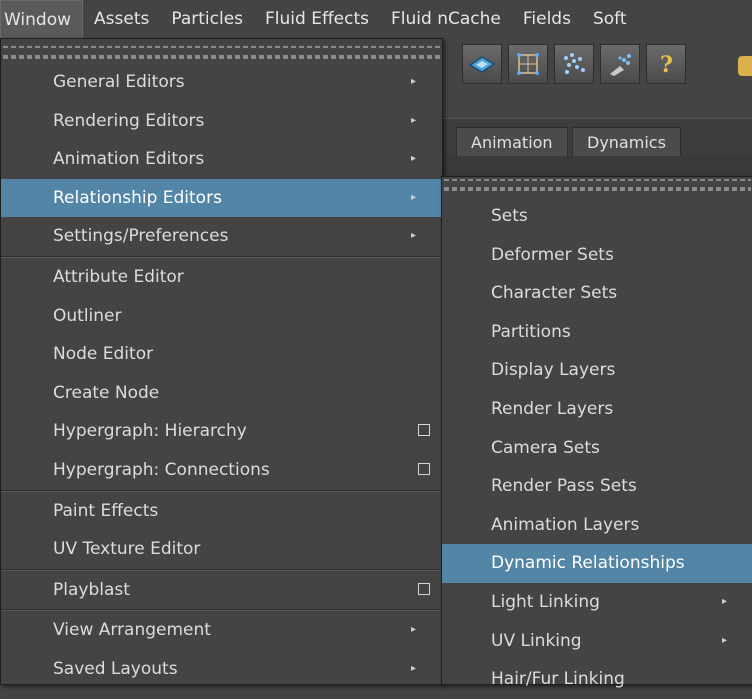  What do you see at coordinates (115, 668) in the screenshot?
I see `menu-item-label: Saved Layouts` at bounding box center [115, 668].